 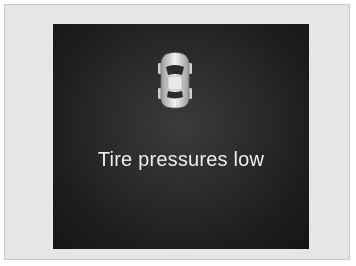 I want to click on warning-message: Tire pressures low, so click(x=181, y=160).